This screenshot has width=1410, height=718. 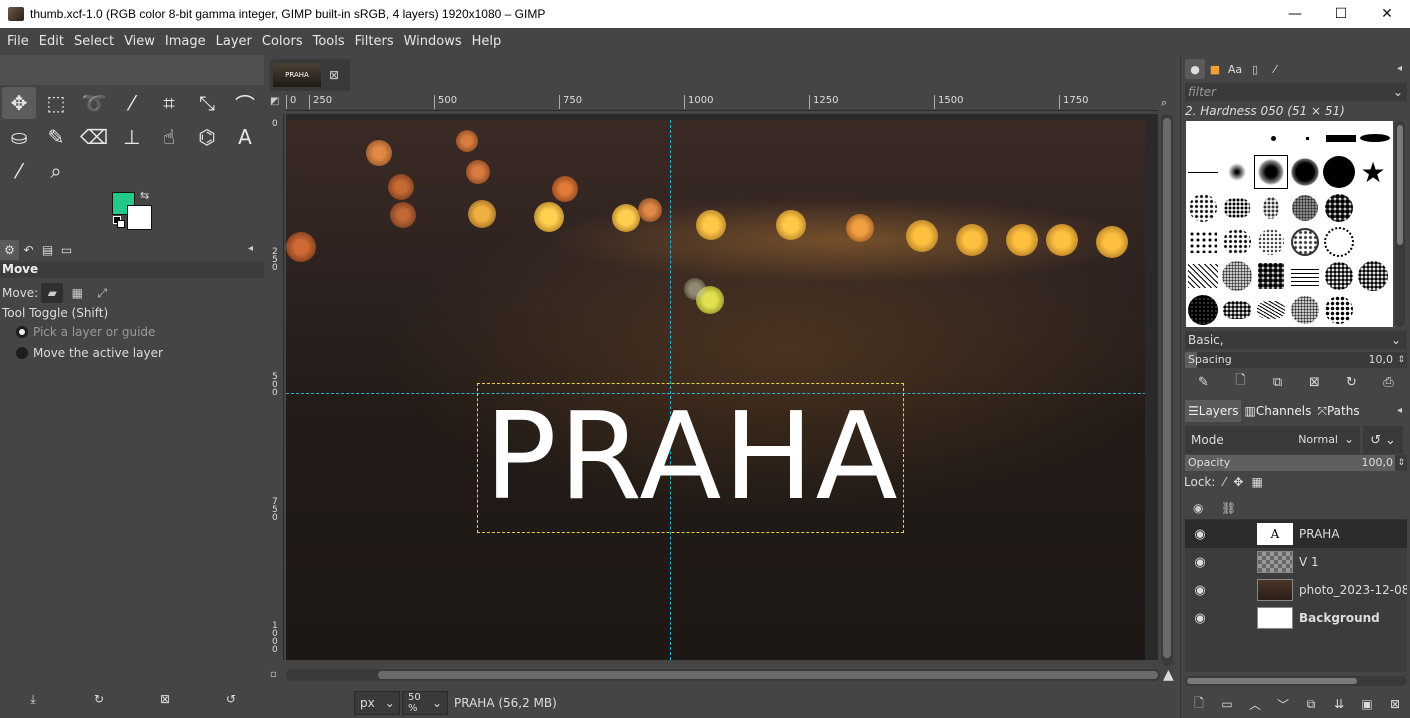 I want to click on crop-tool-icon: ⌗, so click(x=169, y=103).